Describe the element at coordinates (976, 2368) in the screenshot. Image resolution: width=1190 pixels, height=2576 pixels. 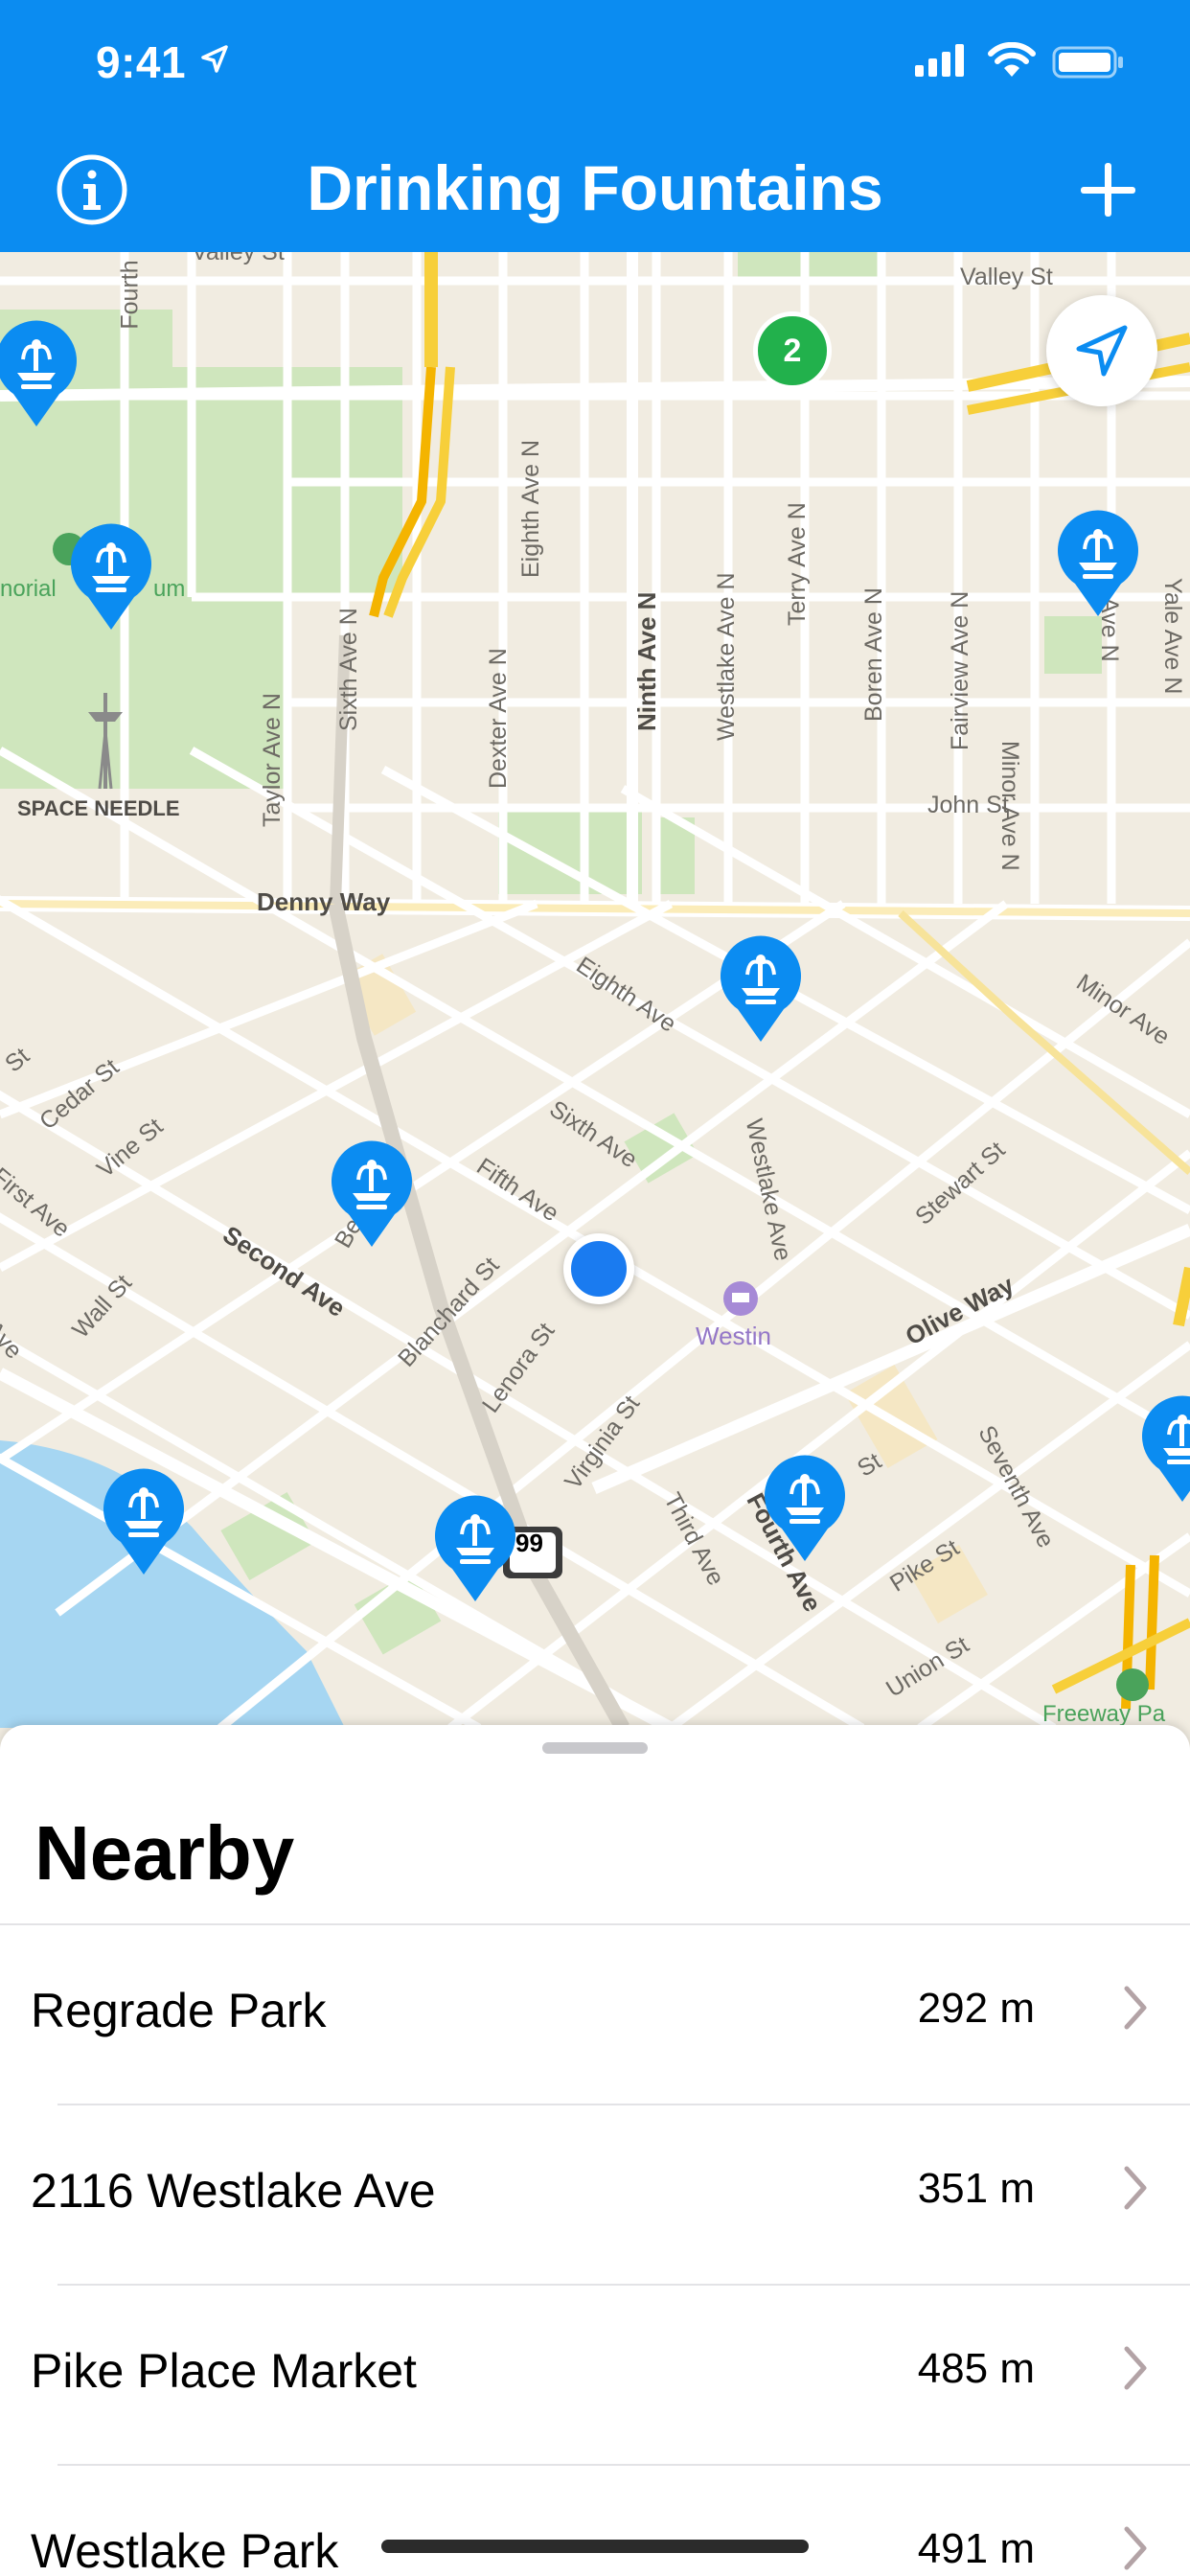
I see `fountain-distance: 485 m` at that location.